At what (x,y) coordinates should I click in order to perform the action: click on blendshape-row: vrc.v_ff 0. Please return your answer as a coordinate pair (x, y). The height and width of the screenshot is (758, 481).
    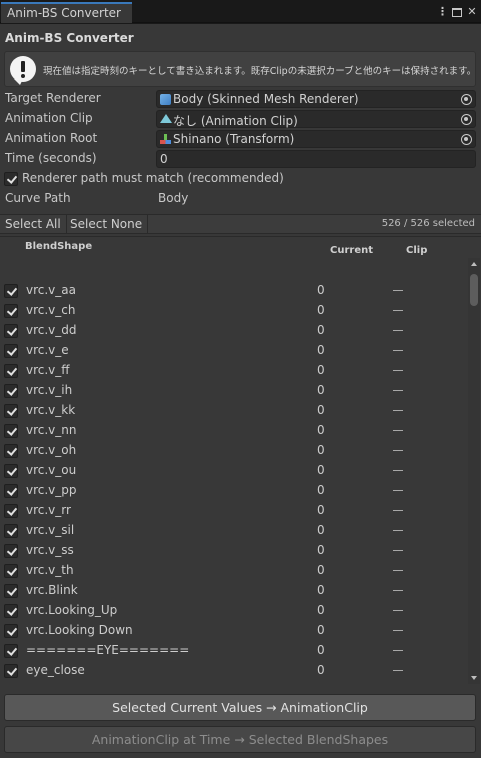
    Looking at the image, I should click on (234, 371).